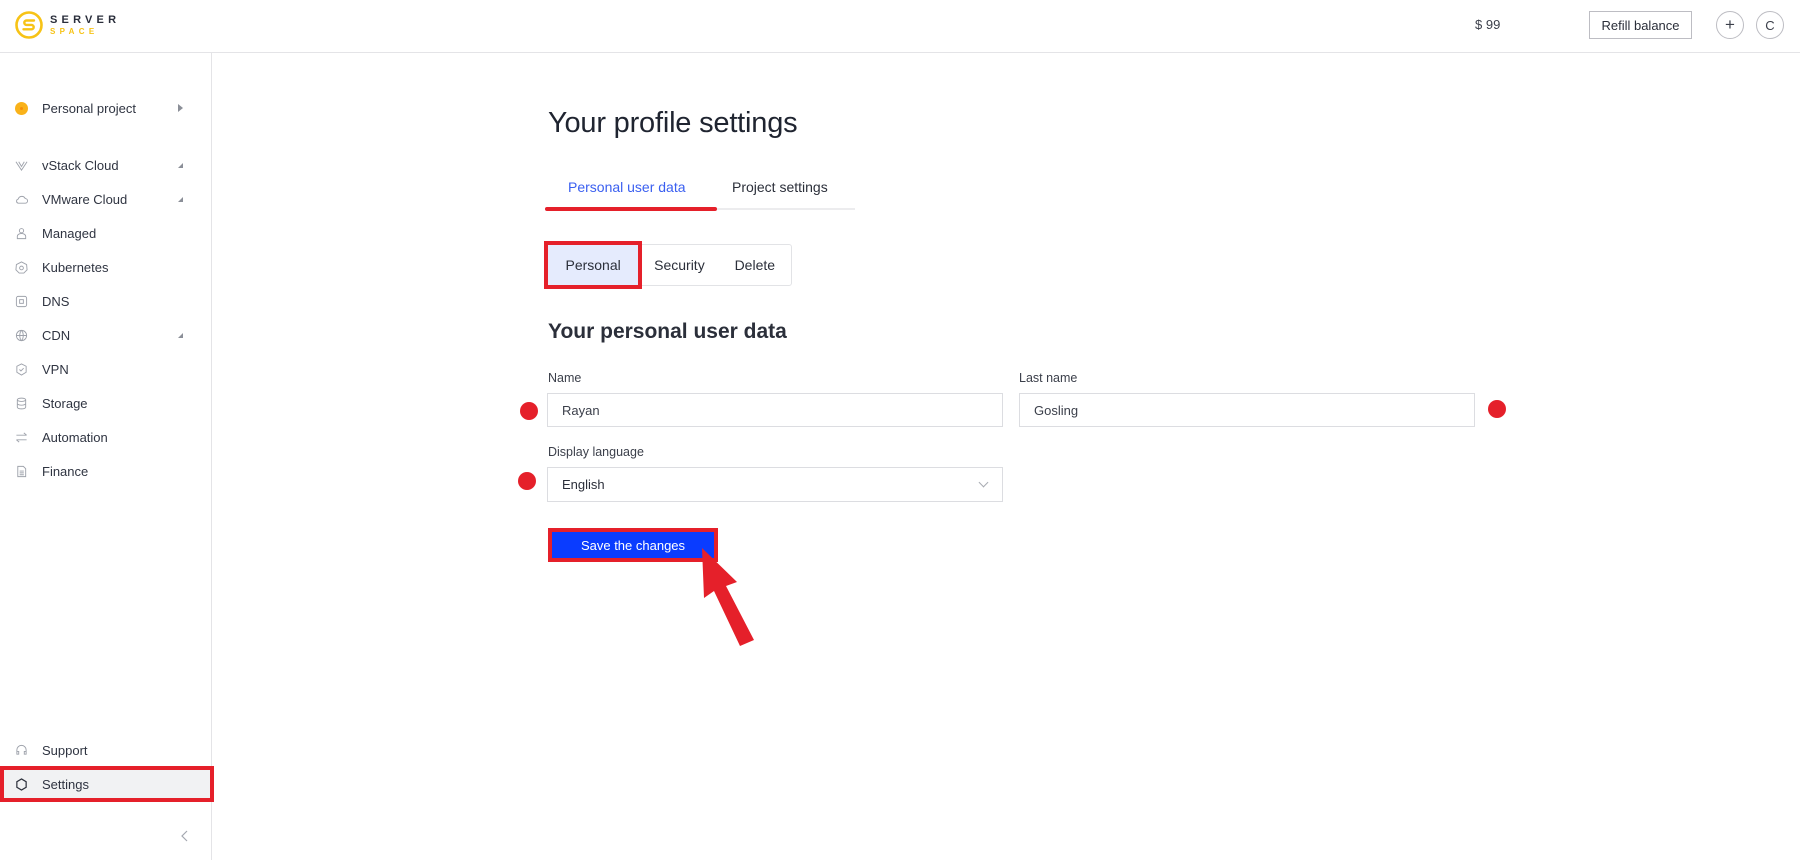 This screenshot has height=860, width=1800. What do you see at coordinates (900, 26) in the screenshot?
I see `top-header: SERVER SPACE $ 99 Refill balance + C` at bounding box center [900, 26].